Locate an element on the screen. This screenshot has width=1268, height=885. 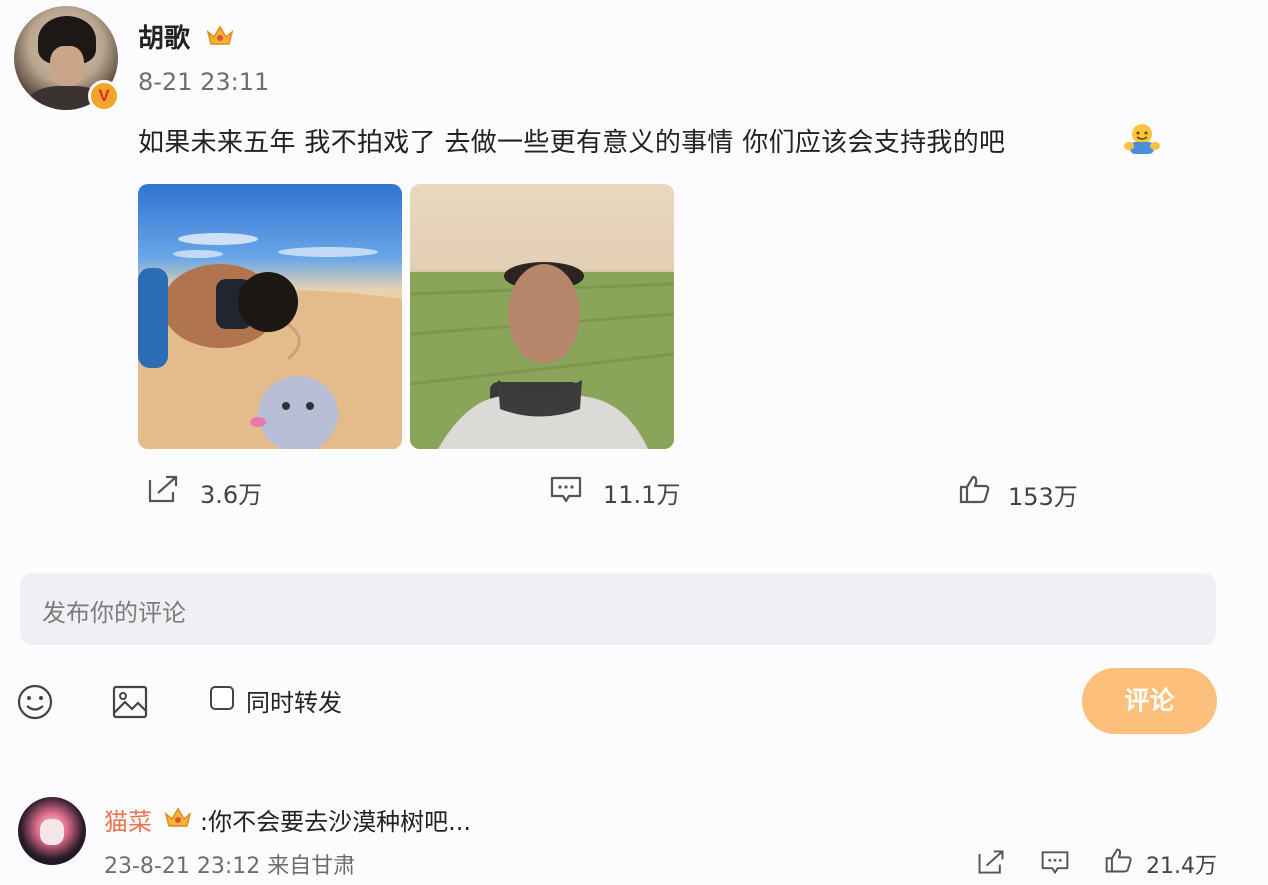
submit-comment-button: 评论 is located at coordinates (1149, 701).